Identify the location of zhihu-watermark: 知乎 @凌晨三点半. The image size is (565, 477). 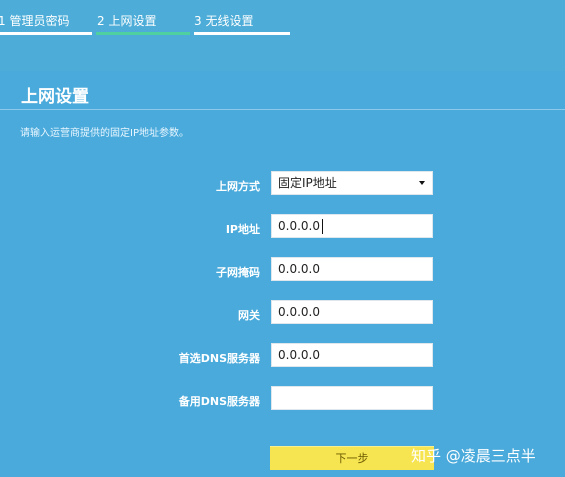
(473, 456).